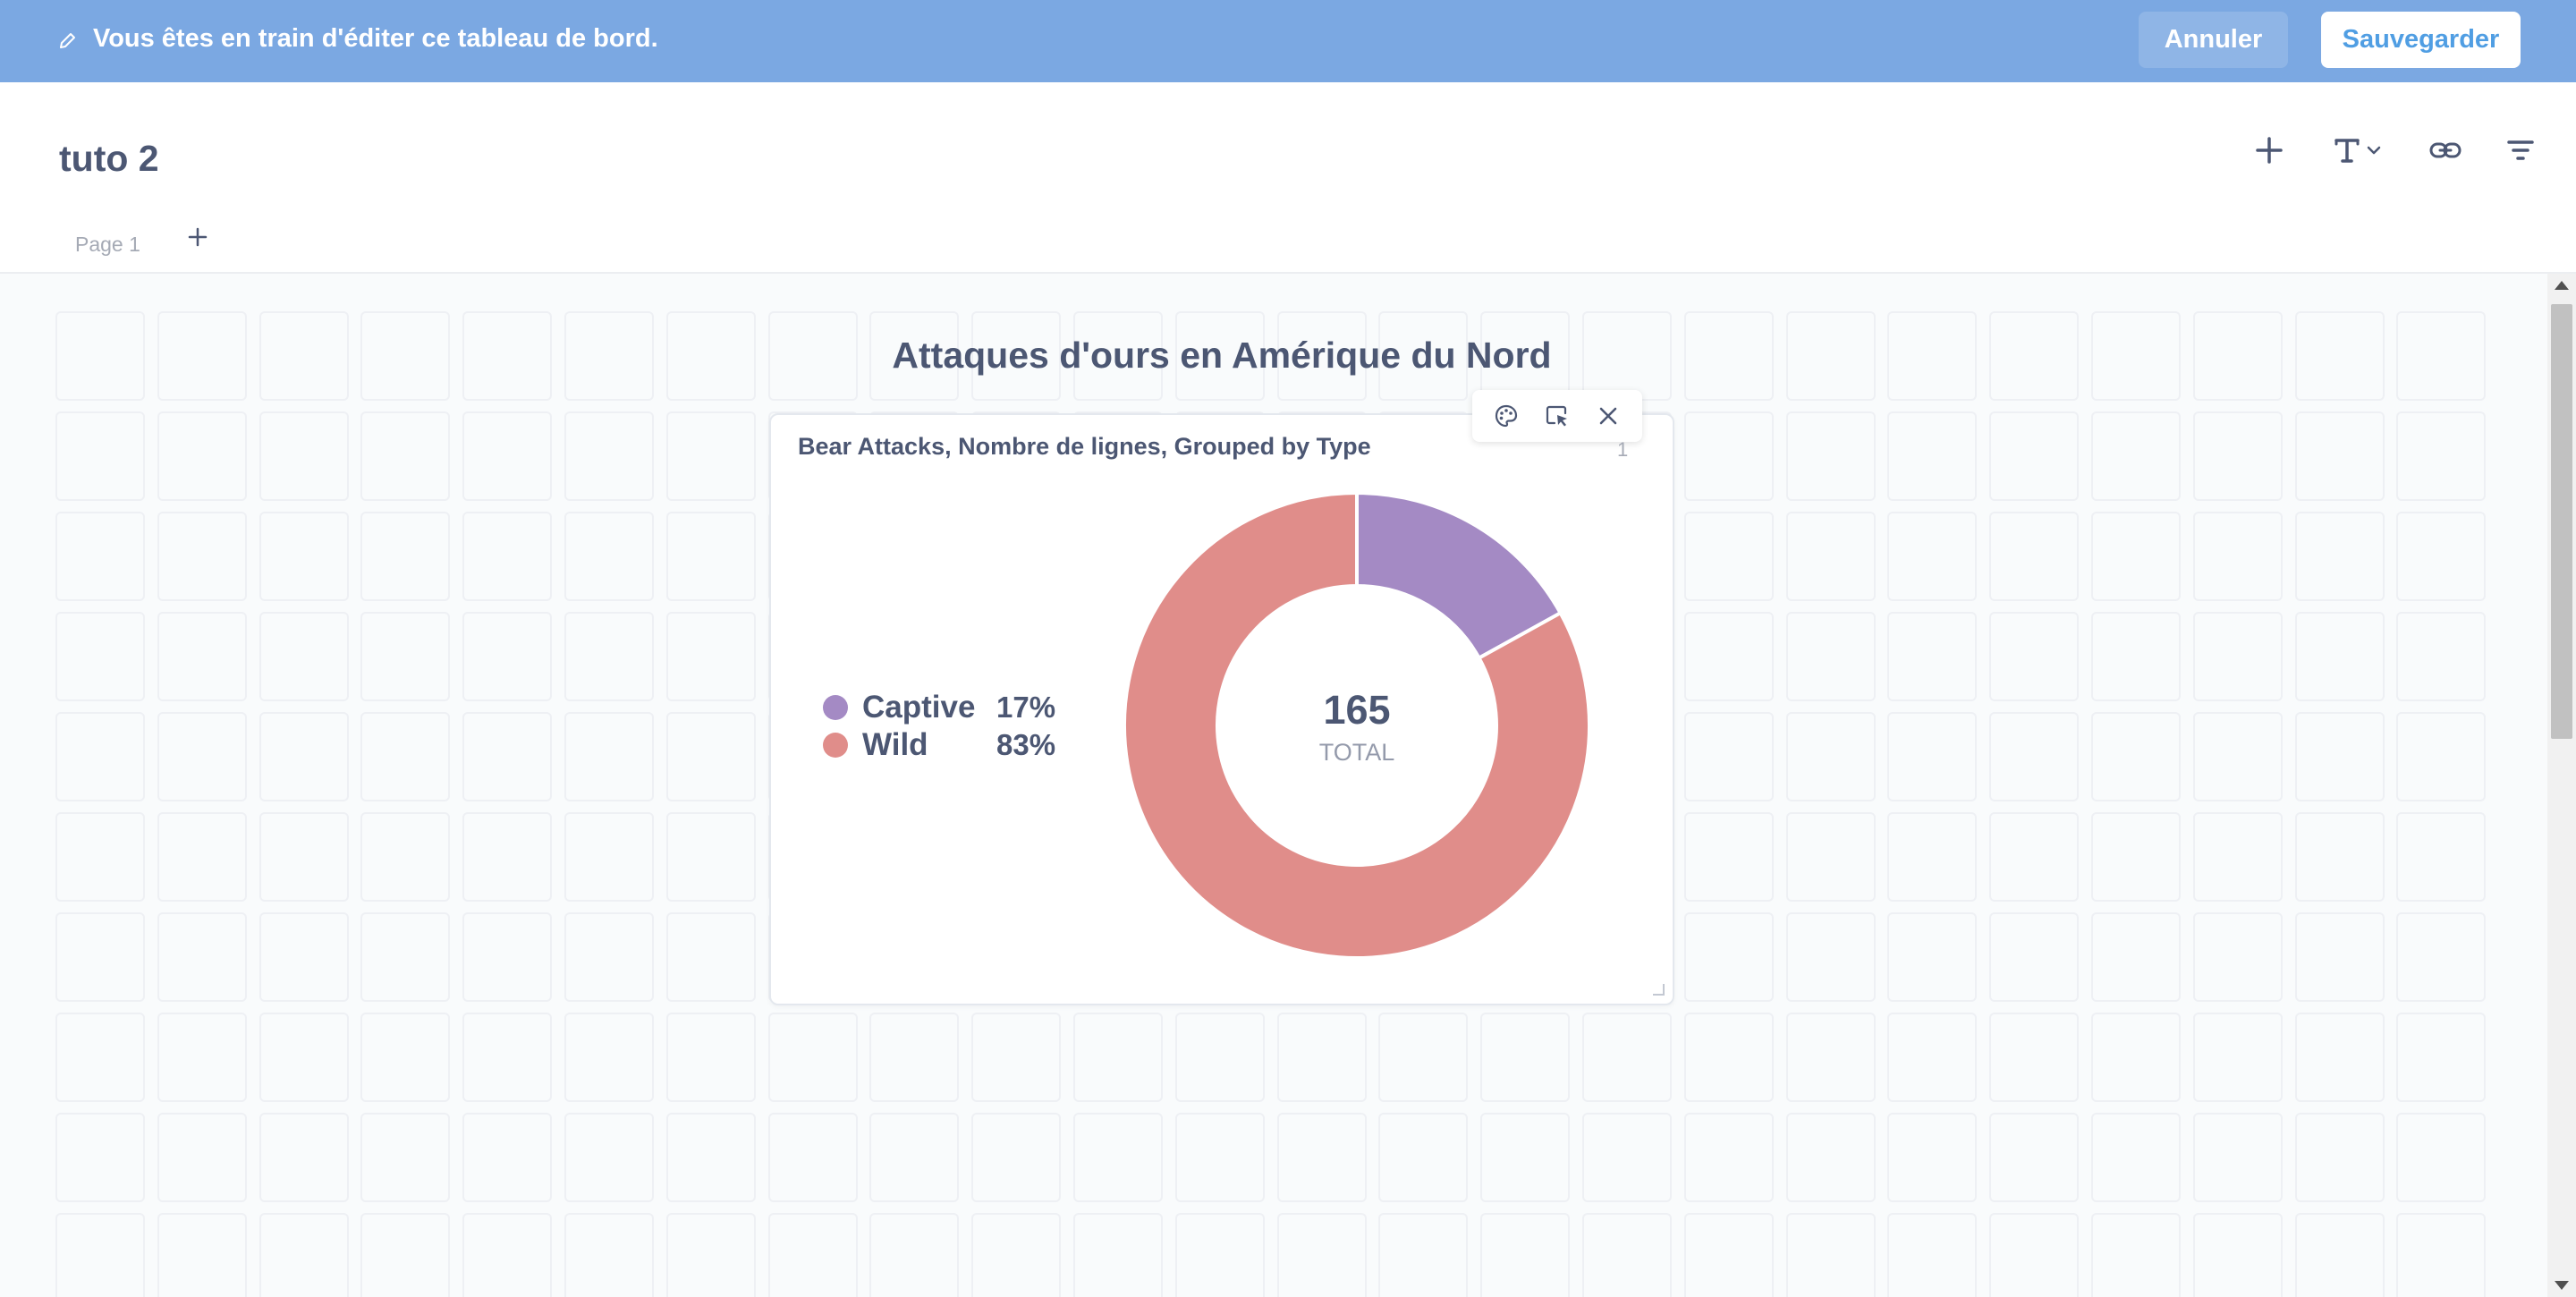 This screenshot has height=1297, width=2576. Describe the element at coordinates (919, 707) in the screenshot. I see `legend-label: Captive` at that location.